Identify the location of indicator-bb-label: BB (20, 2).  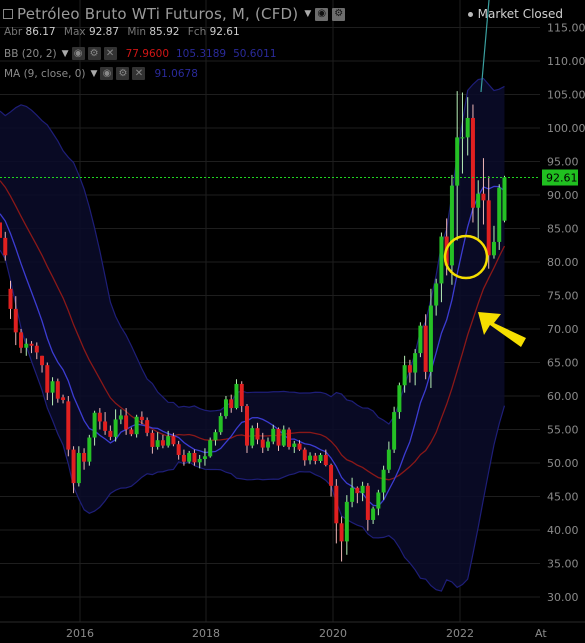
(30, 54).